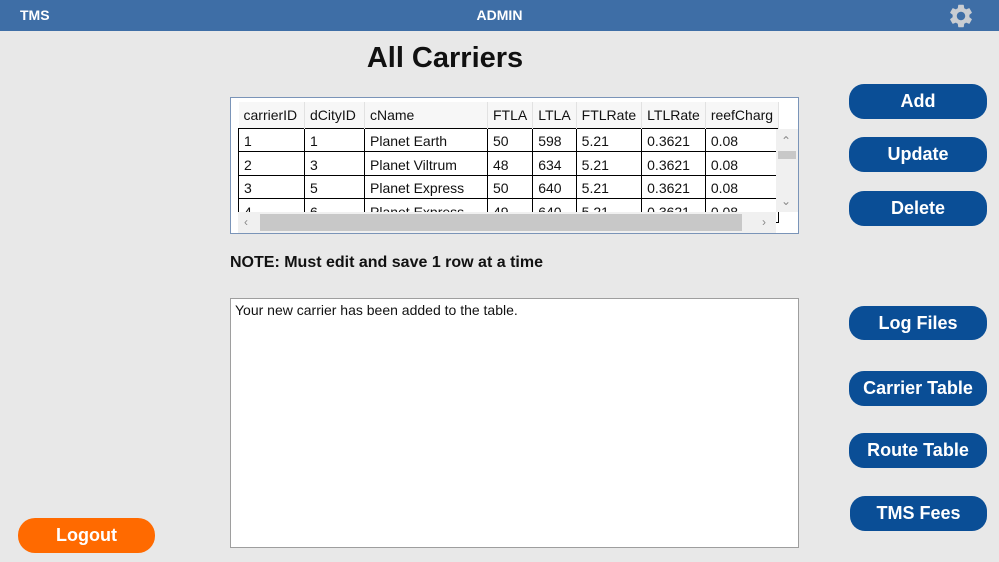 This screenshot has height=562, width=999. I want to click on log-files-button: Log Files, so click(918, 323).